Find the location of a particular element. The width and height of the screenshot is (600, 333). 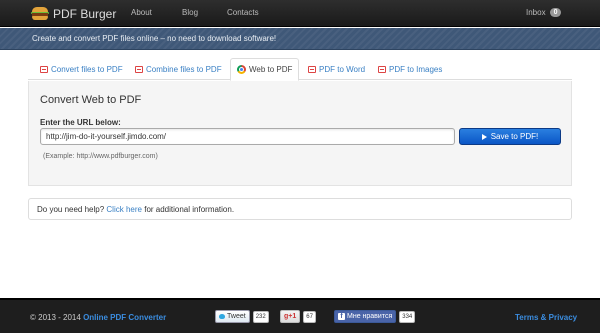

tab-pdf-to-images: PDF to Images is located at coordinates (410, 69).